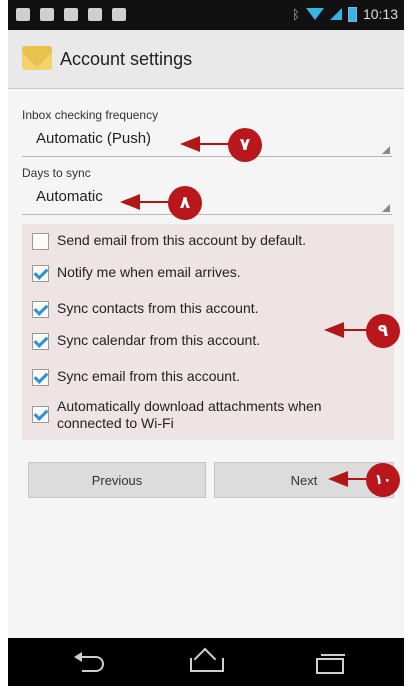  Describe the element at coordinates (119, 14) in the screenshot. I see `gamepad-icon` at that location.